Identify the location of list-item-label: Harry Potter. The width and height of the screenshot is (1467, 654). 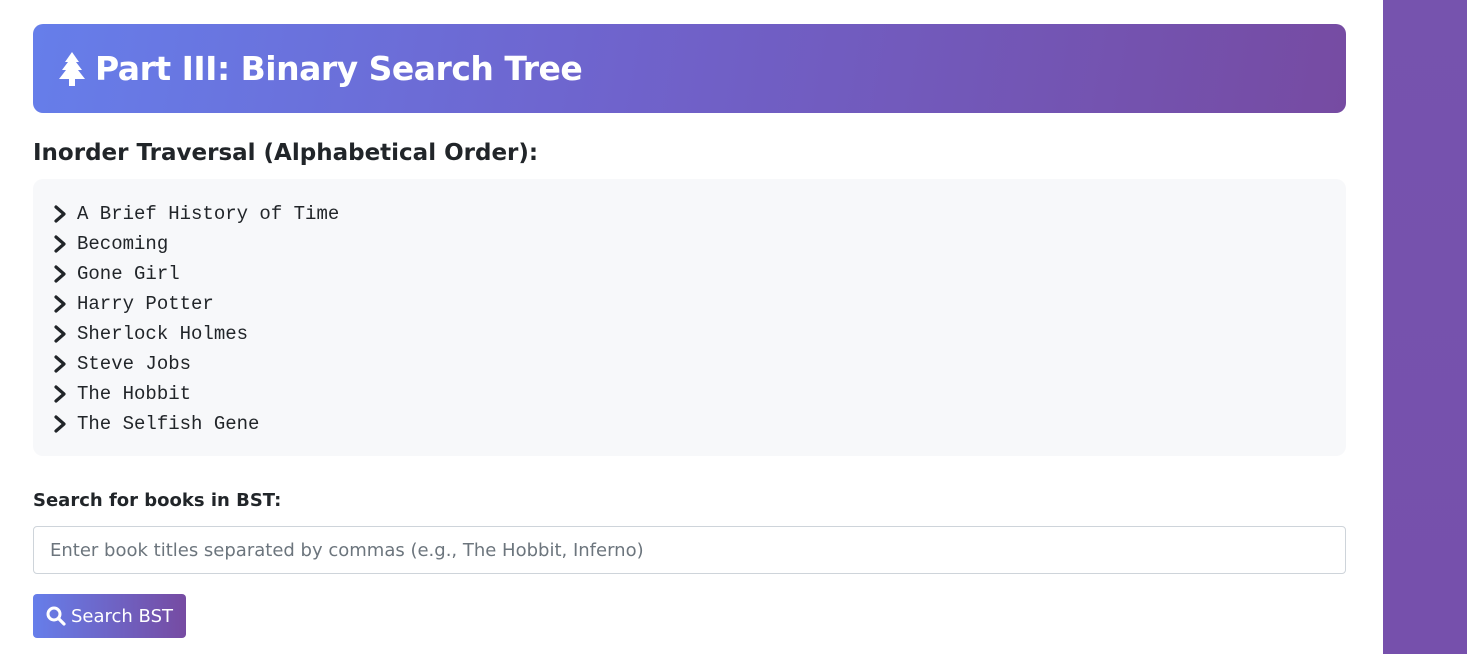
(145, 304).